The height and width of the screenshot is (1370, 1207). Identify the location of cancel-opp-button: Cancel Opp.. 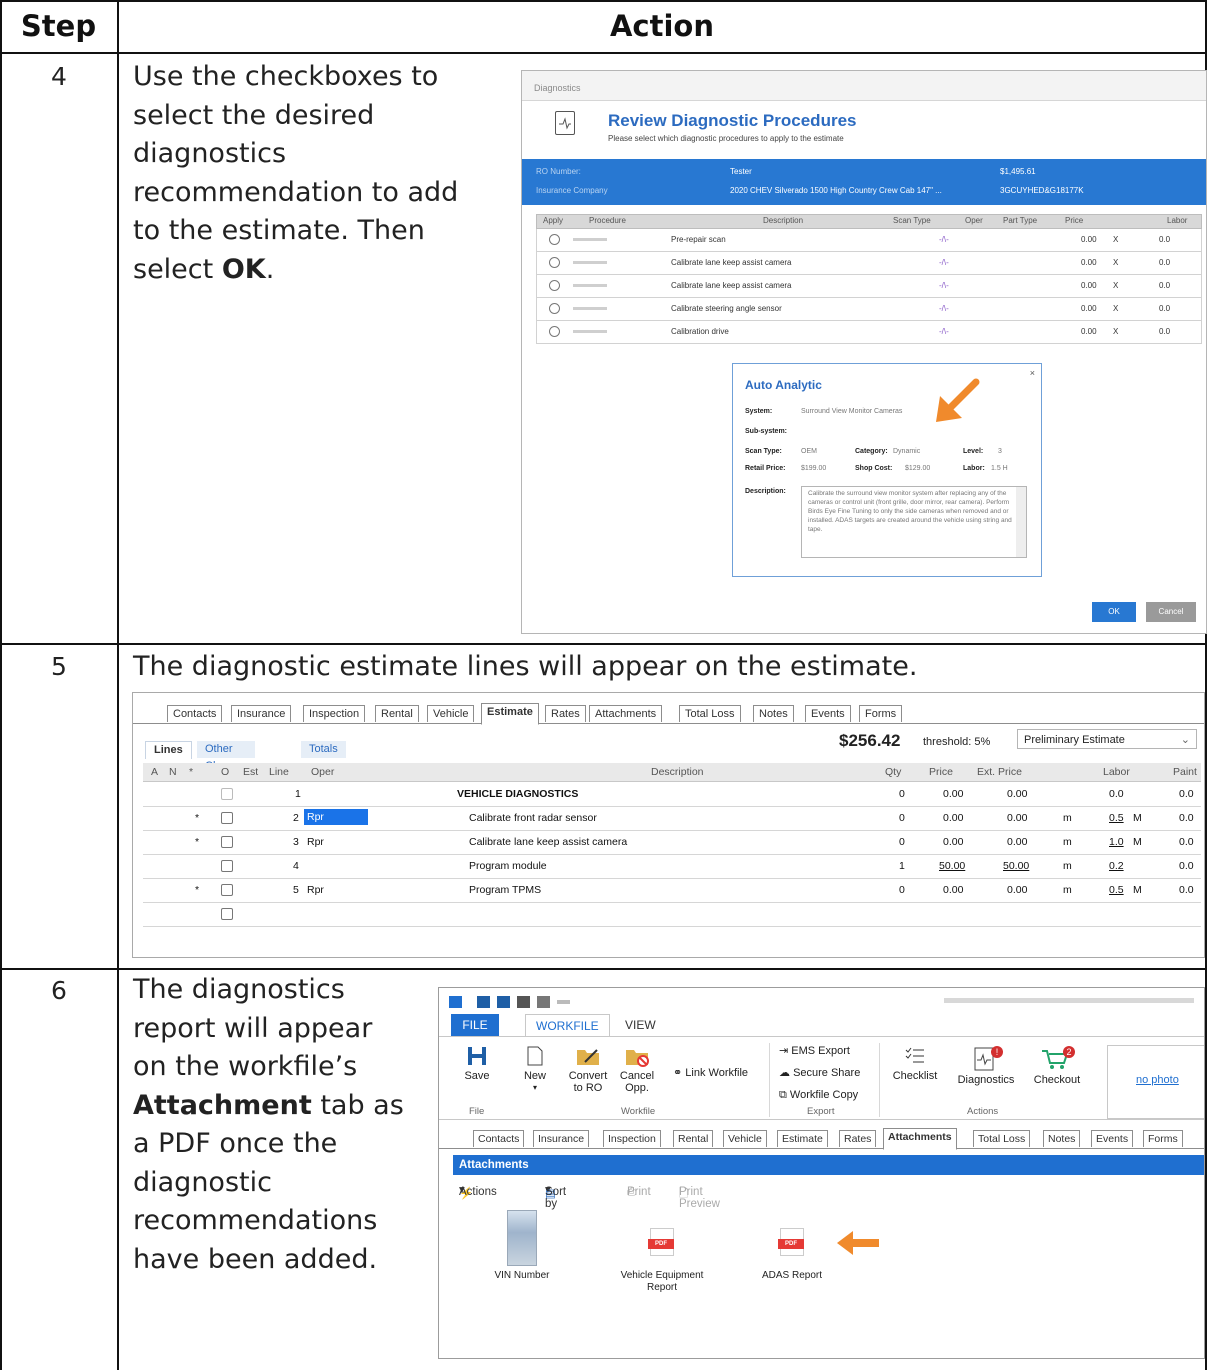
(637, 1069).